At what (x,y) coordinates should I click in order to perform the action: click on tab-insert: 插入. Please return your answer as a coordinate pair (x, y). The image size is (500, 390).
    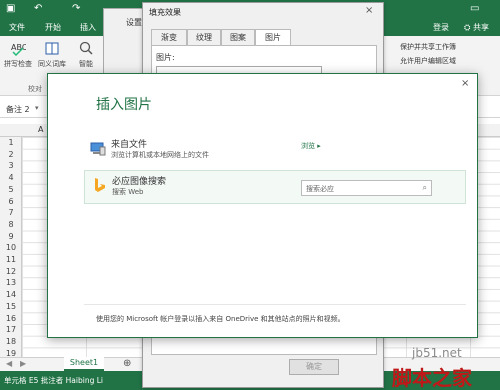
    Looking at the image, I should click on (88, 27).